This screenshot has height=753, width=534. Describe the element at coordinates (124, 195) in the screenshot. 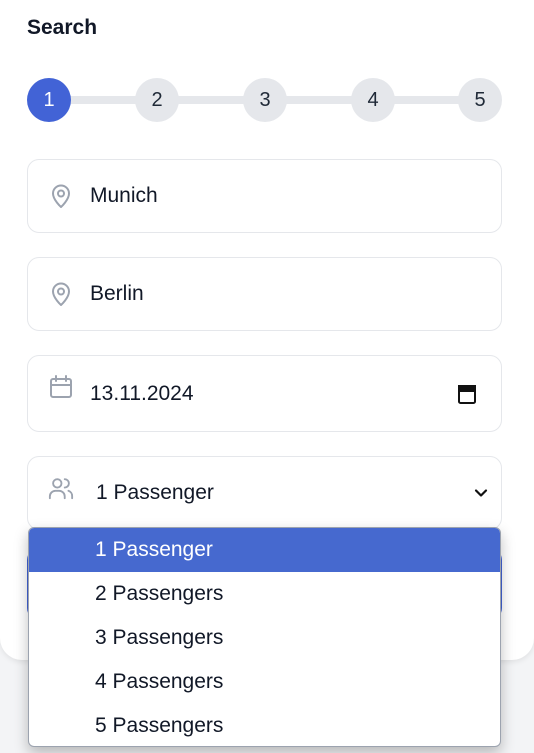

I see `origin-value: Munich` at that location.